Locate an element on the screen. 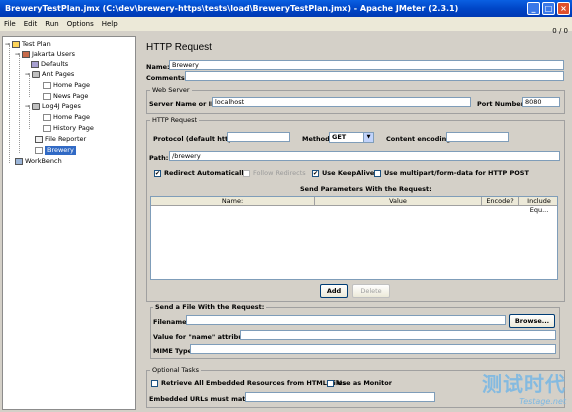  menu-help: Help is located at coordinates (110, 24).